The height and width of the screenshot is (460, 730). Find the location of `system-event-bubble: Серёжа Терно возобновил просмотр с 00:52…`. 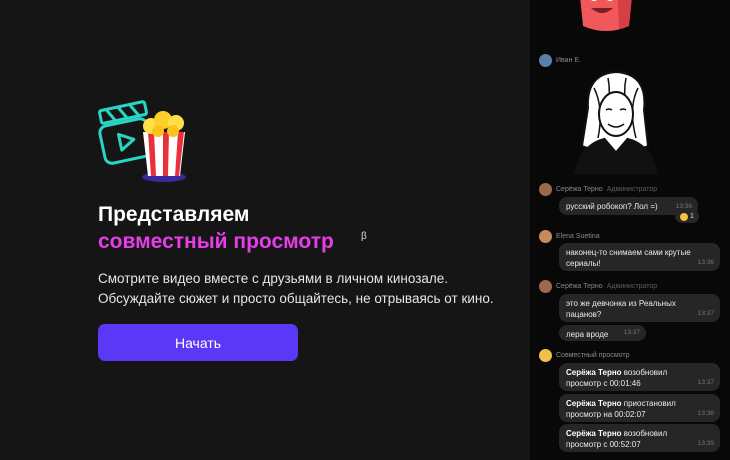

system-event-bubble: Серёжа Терно возобновил просмотр с 00:52… is located at coordinates (639, 438).